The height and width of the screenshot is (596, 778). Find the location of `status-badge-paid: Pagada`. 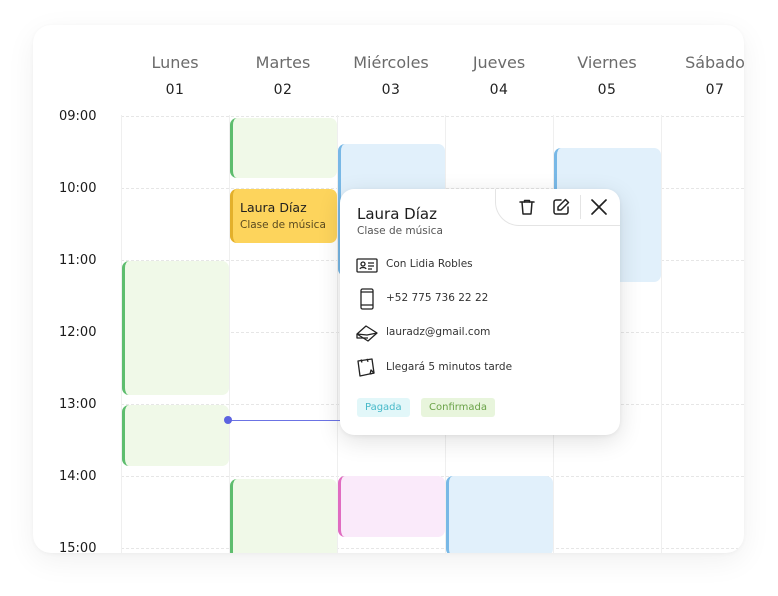

status-badge-paid: Pagada is located at coordinates (383, 407).